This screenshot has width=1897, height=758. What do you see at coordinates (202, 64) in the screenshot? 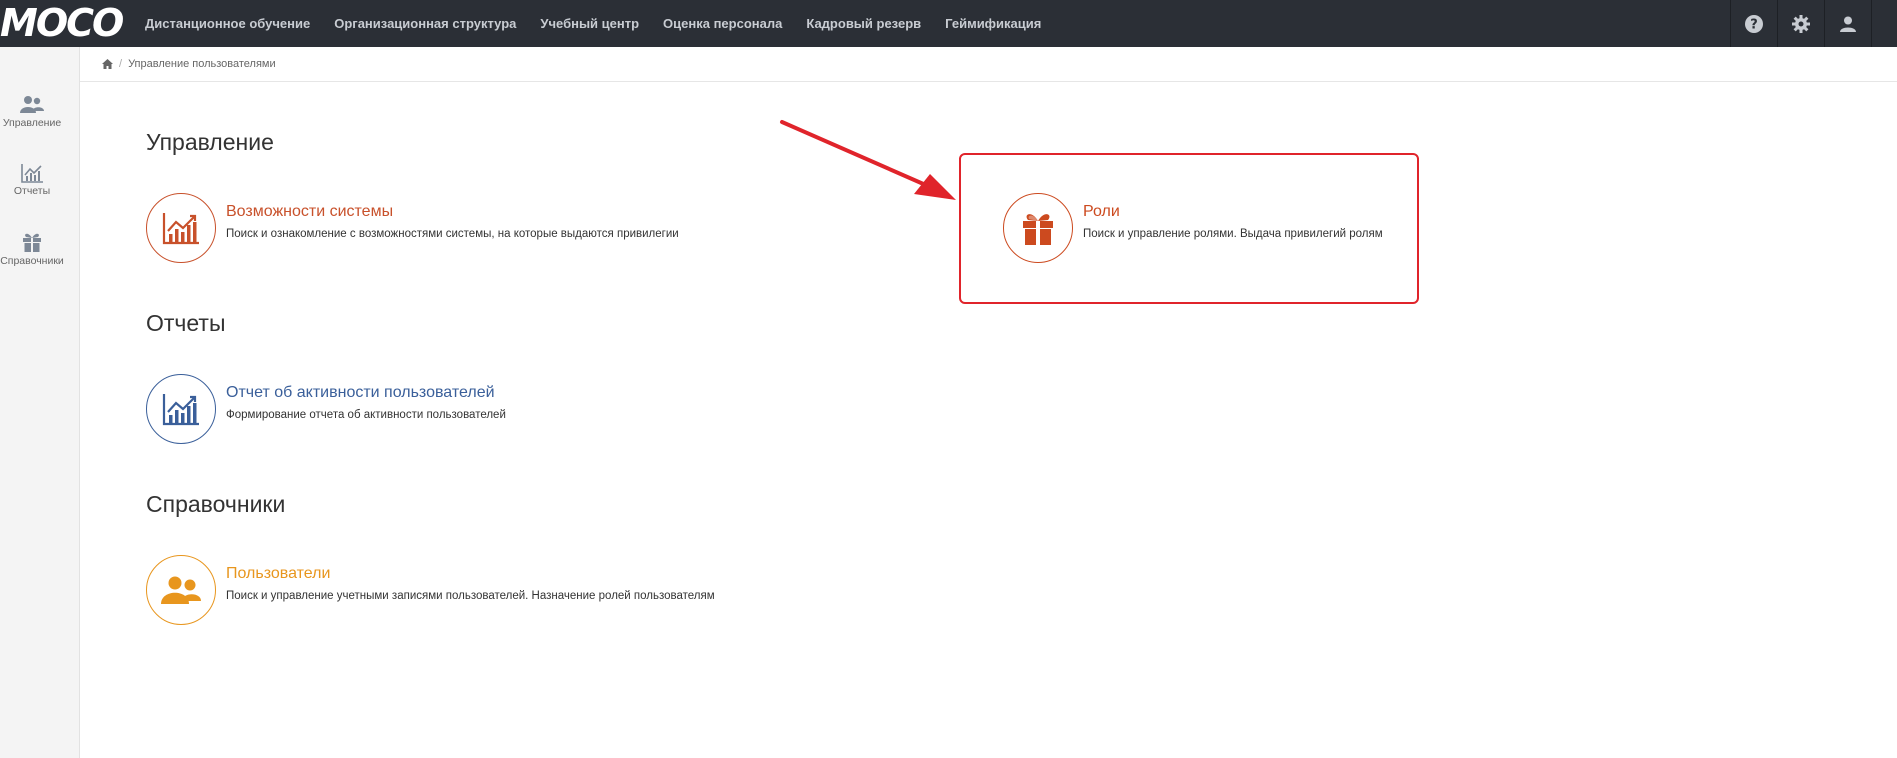
I see `breadcrumb-current: Управление пользователями` at bounding box center [202, 64].